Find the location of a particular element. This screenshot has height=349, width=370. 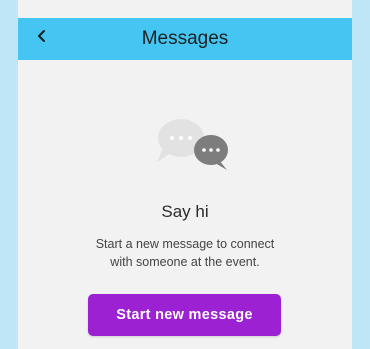

start-new-message-button: Start new message is located at coordinates (184, 315).